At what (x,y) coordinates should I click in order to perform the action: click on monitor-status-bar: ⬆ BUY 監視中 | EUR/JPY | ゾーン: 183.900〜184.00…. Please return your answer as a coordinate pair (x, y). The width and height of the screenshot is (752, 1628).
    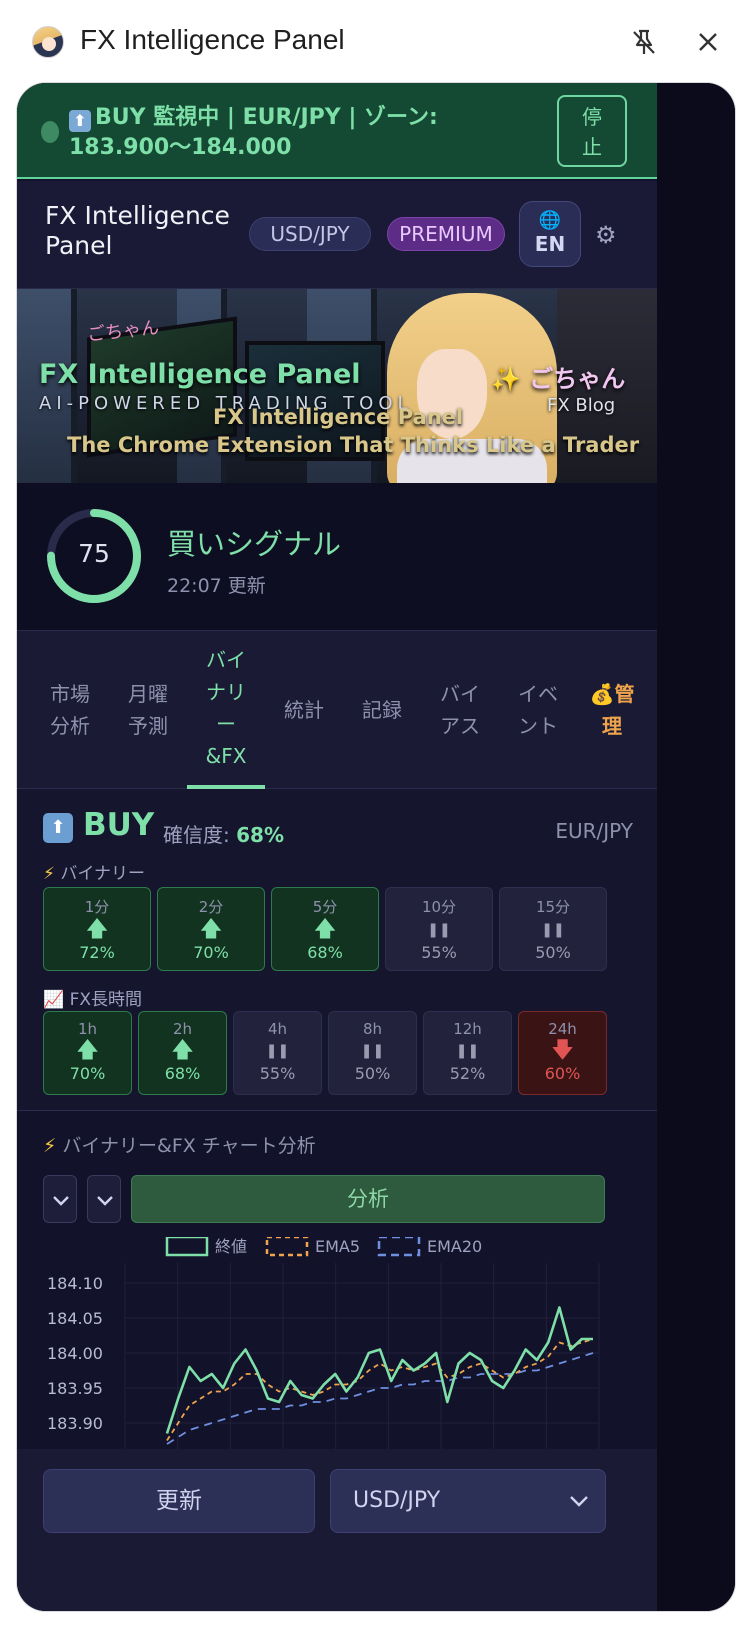
    Looking at the image, I should click on (337, 131).